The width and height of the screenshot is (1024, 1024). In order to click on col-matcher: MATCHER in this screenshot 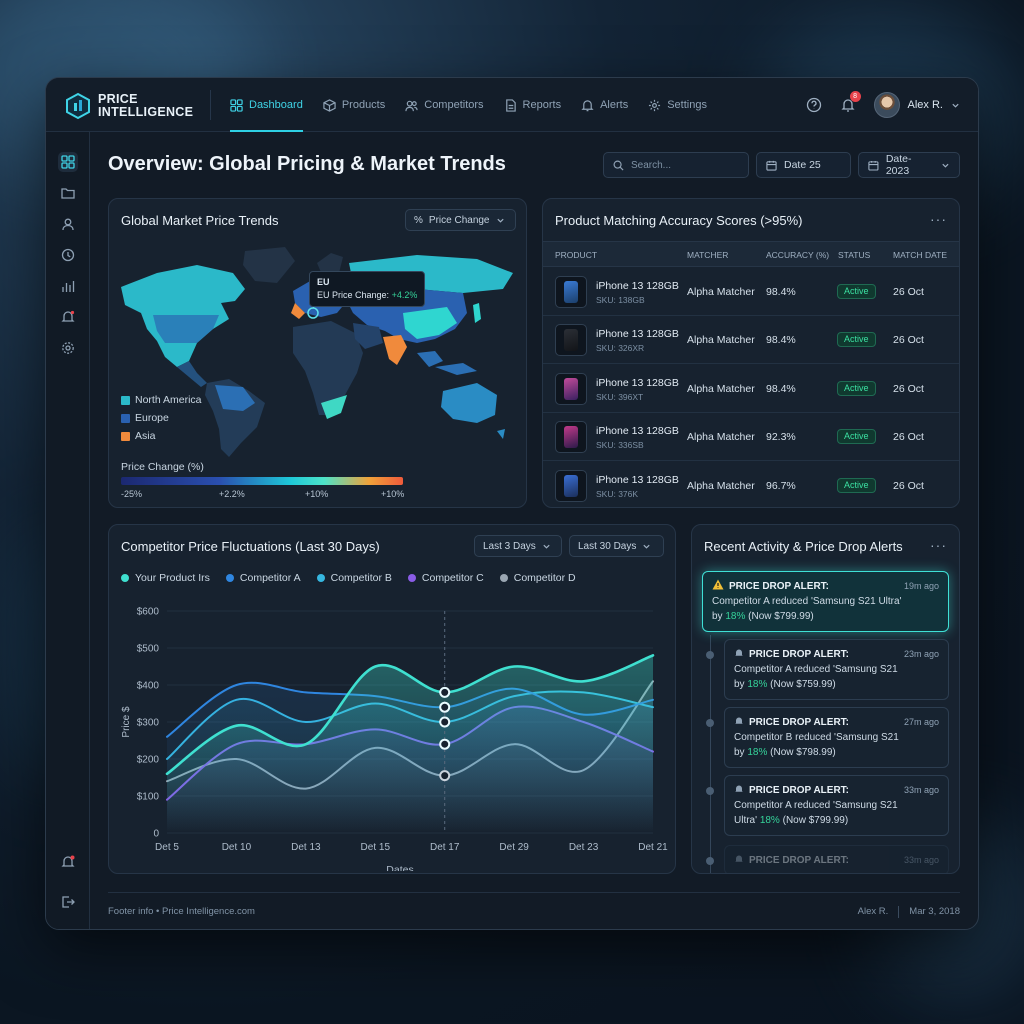, I will do `click(708, 255)`.